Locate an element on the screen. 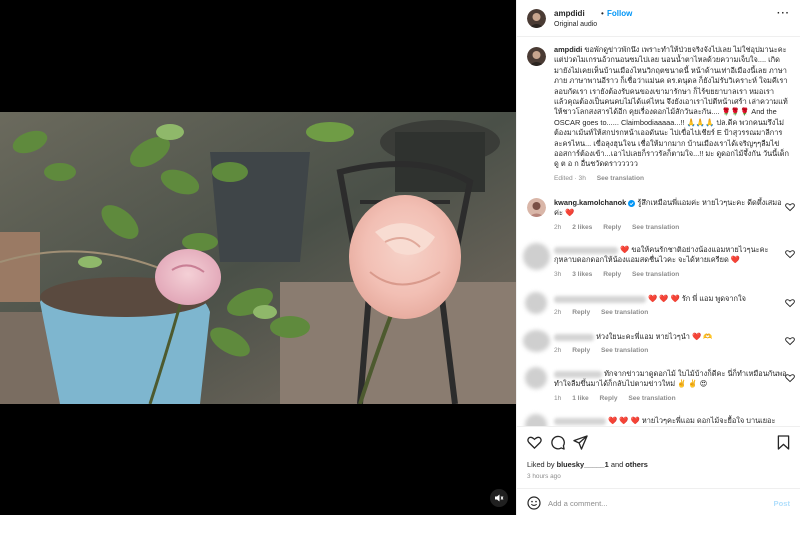 This screenshot has width=800, height=546. emoji-icon is located at coordinates (534, 503).